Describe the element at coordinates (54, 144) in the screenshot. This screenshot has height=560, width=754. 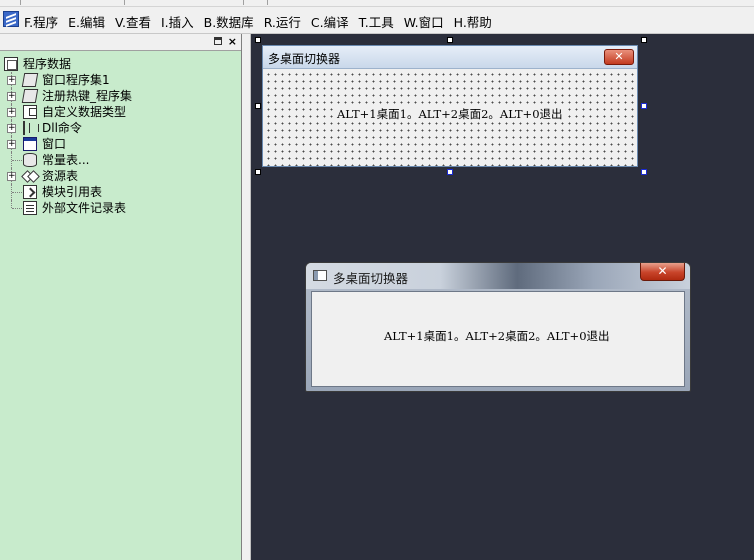
I see `tree-item-label: 窗口` at that location.